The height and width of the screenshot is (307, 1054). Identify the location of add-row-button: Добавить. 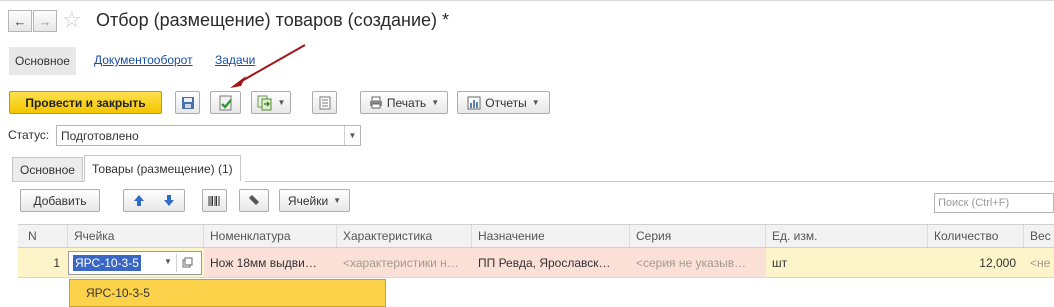
(60, 200).